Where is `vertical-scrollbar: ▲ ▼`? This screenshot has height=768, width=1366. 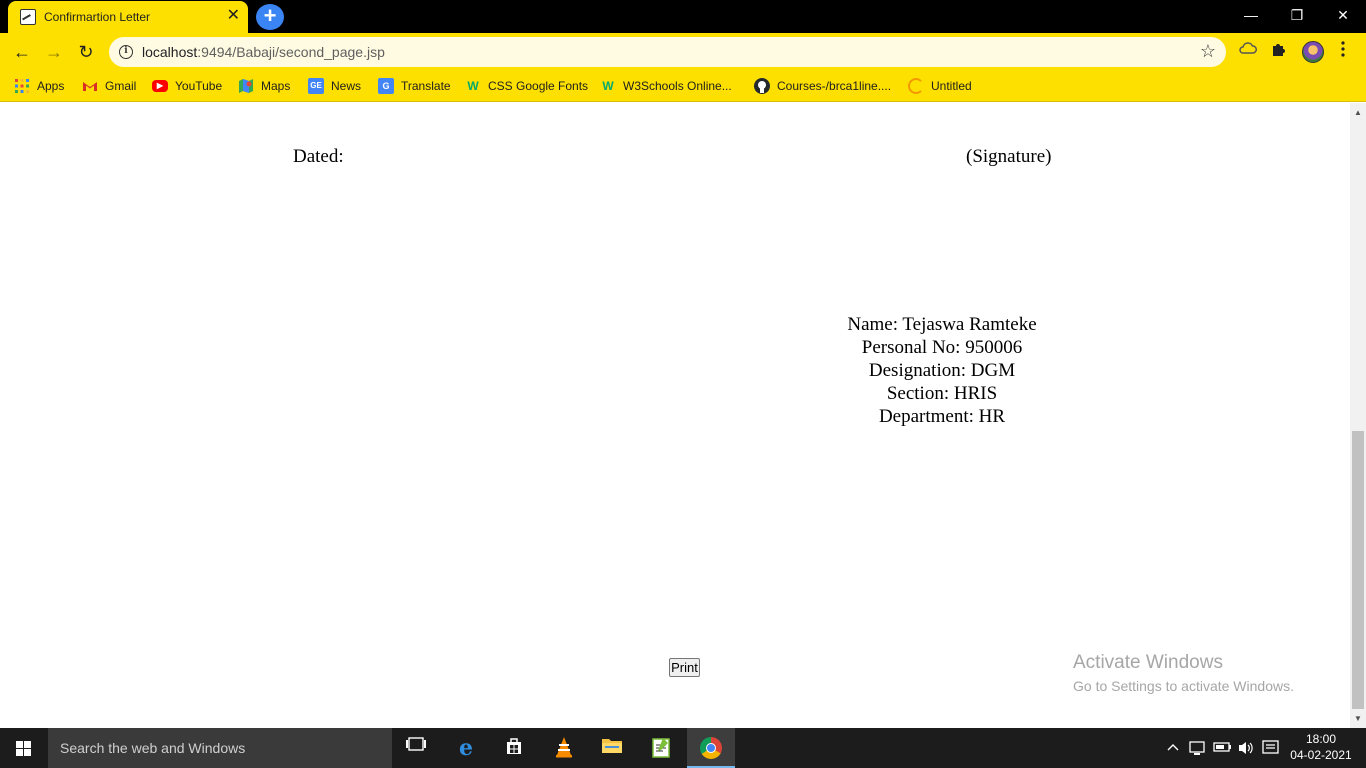
vertical-scrollbar: ▲ ▼ is located at coordinates (1358, 415).